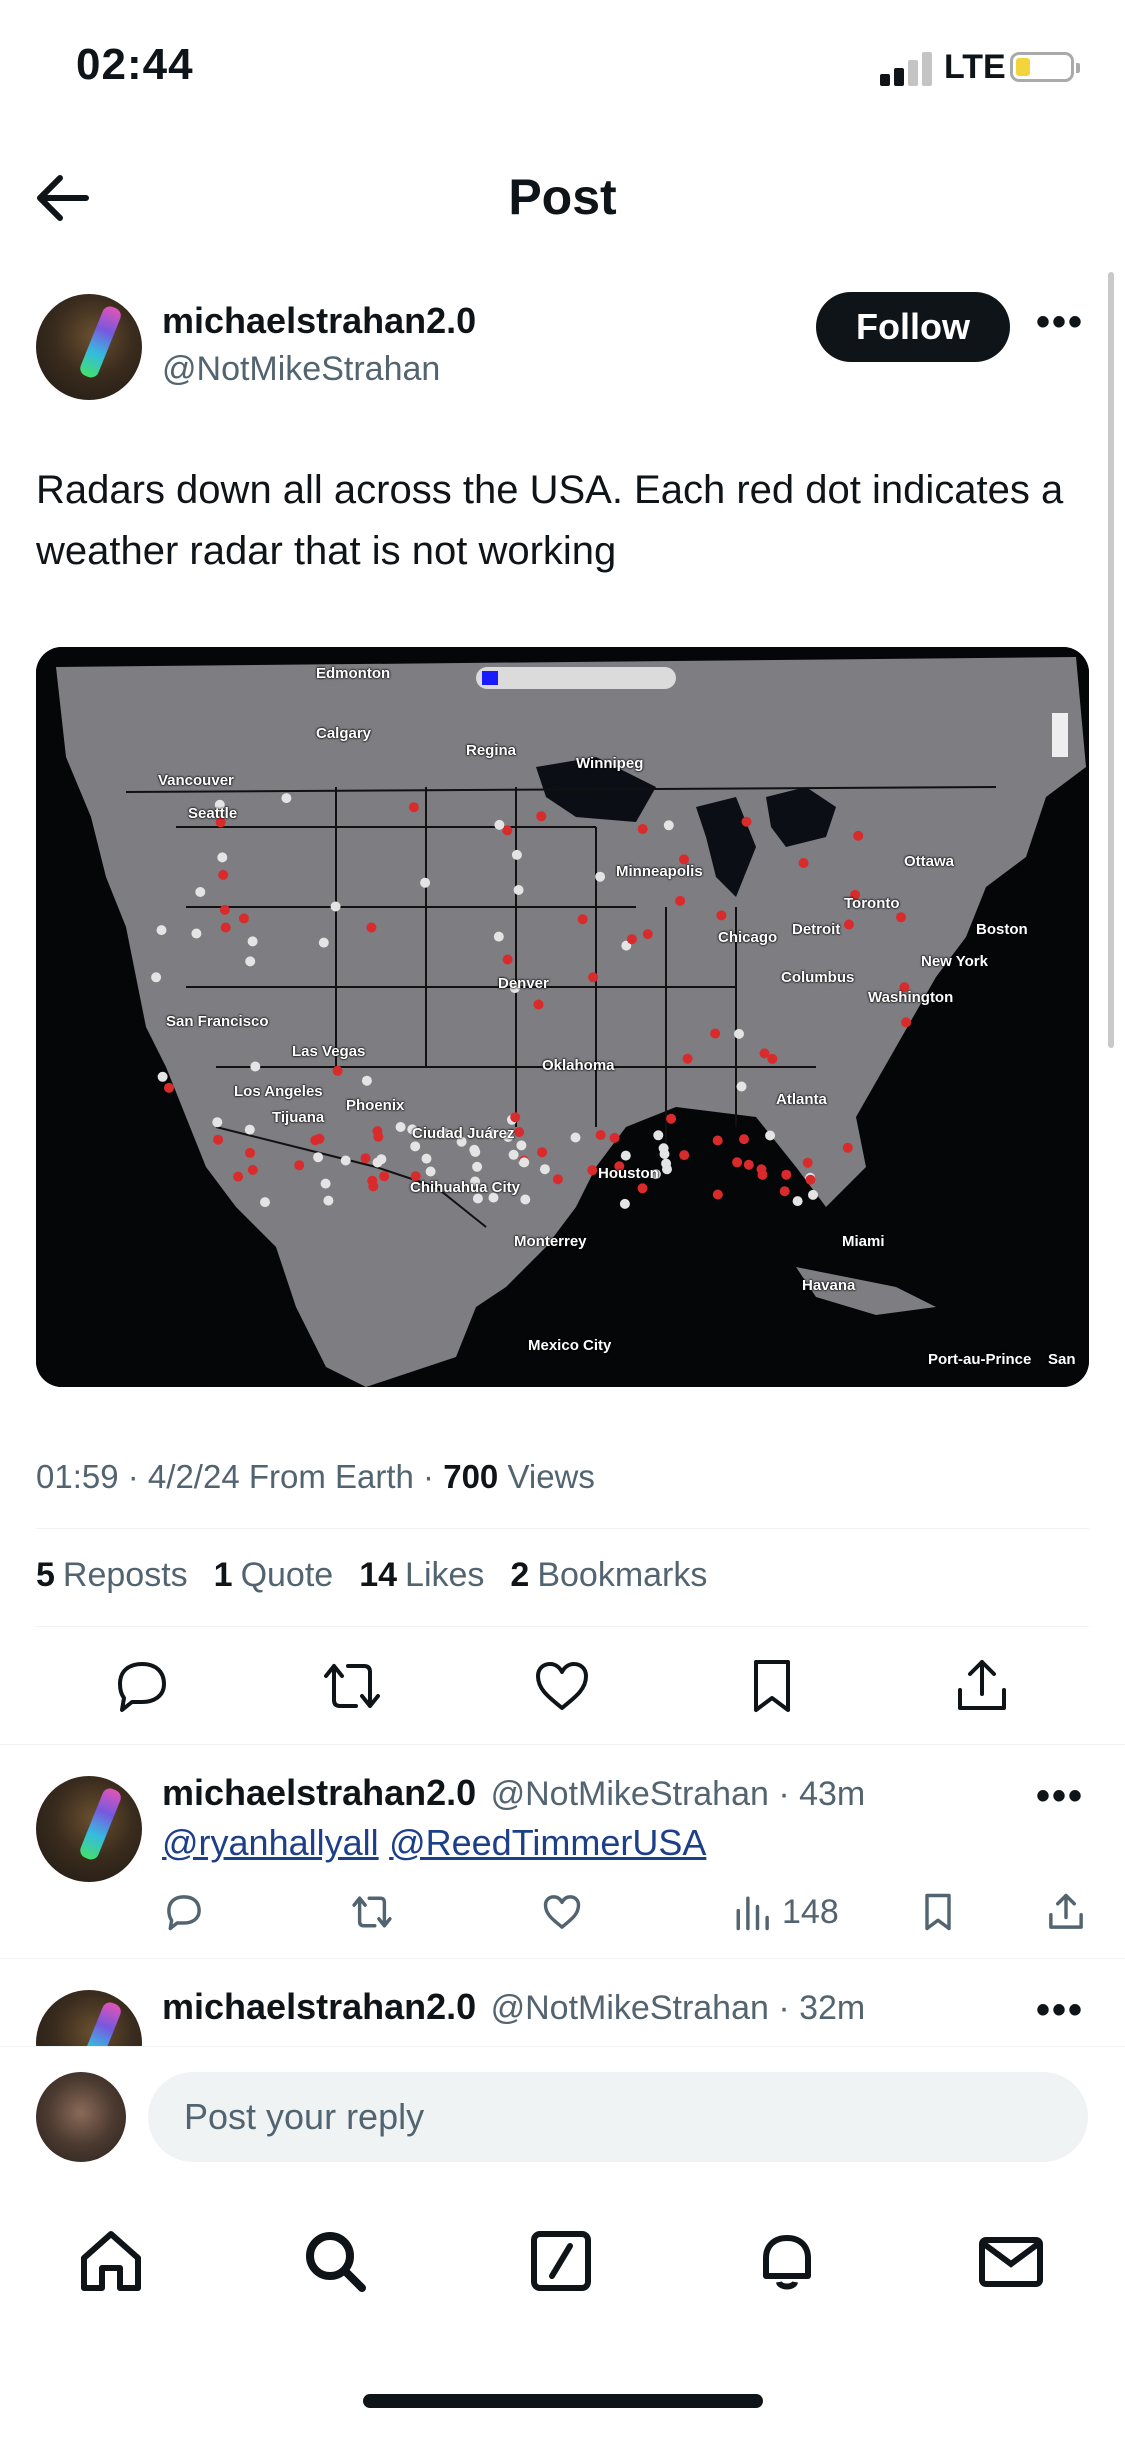  I want to click on map-label: Minneapolis, so click(659, 871).